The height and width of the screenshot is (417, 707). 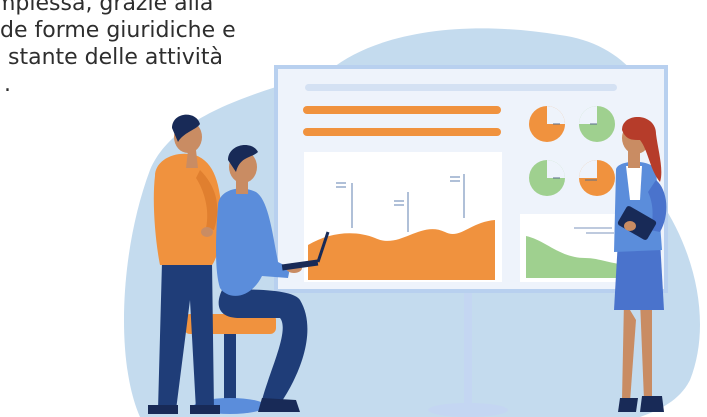 What do you see at coordinates (461, 87) in the screenshot?
I see `board-top-bar` at bounding box center [461, 87].